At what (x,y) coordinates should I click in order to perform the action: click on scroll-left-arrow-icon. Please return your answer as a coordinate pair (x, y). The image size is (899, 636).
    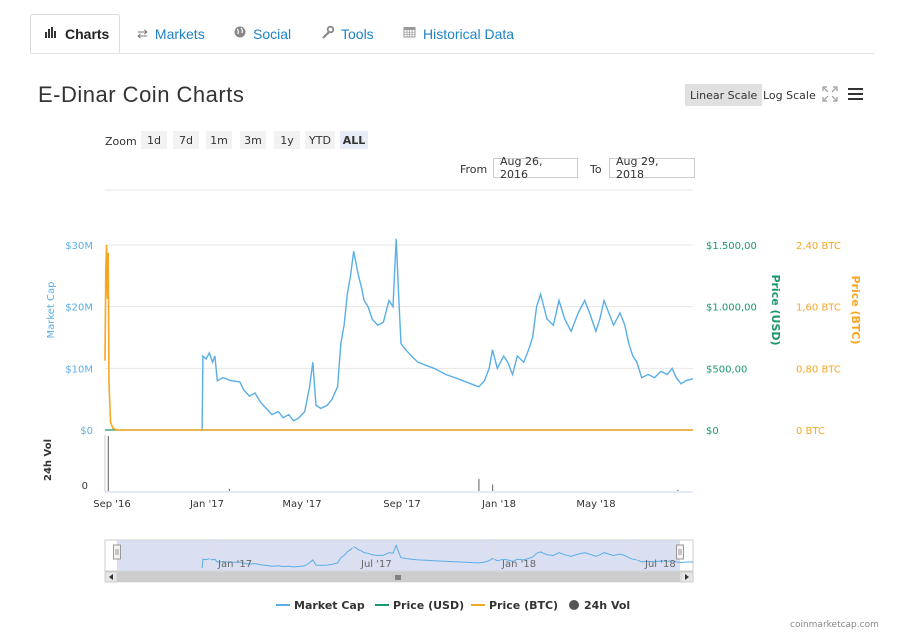
    Looking at the image, I should click on (111, 577).